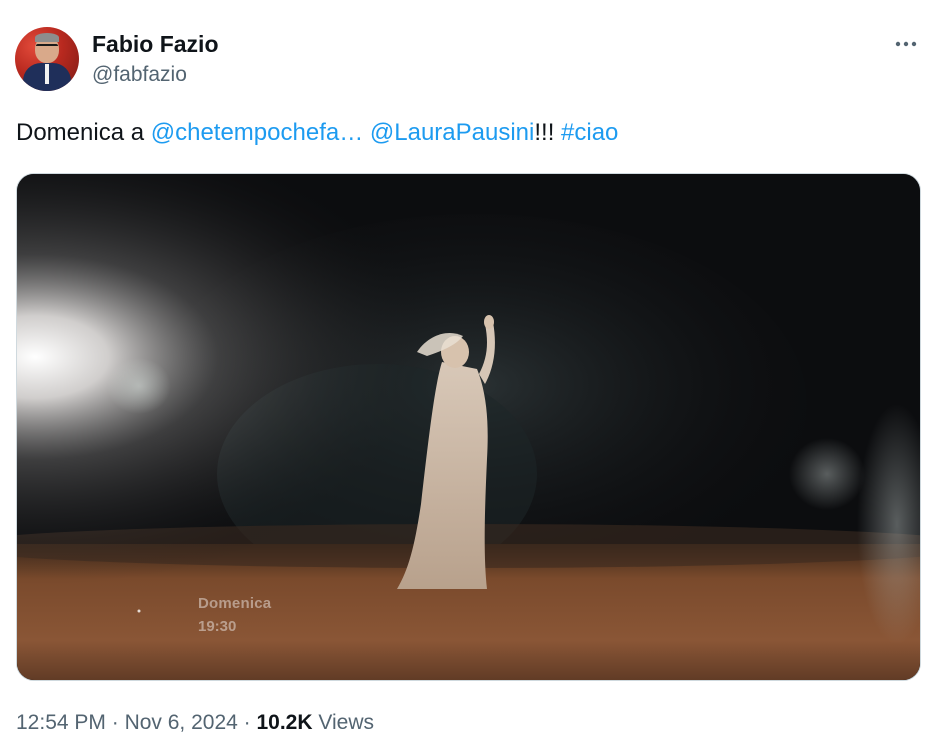  Describe the element at coordinates (181, 722) in the screenshot. I see `tweet-date: Nov 6, 2024` at that location.